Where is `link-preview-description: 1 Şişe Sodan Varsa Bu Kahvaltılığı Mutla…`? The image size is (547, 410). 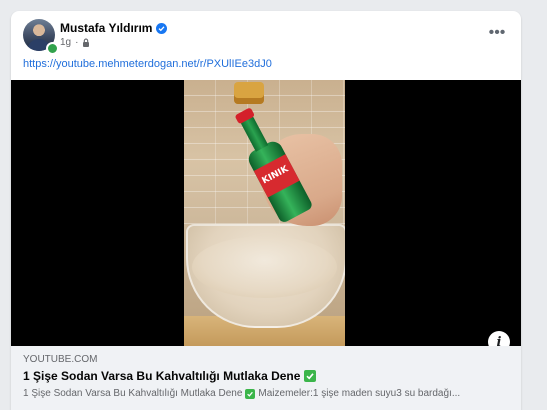 link-preview-description: 1 Şişe Sodan Varsa Bu Kahvaltılığı Mutla… is located at coordinates (242, 393).